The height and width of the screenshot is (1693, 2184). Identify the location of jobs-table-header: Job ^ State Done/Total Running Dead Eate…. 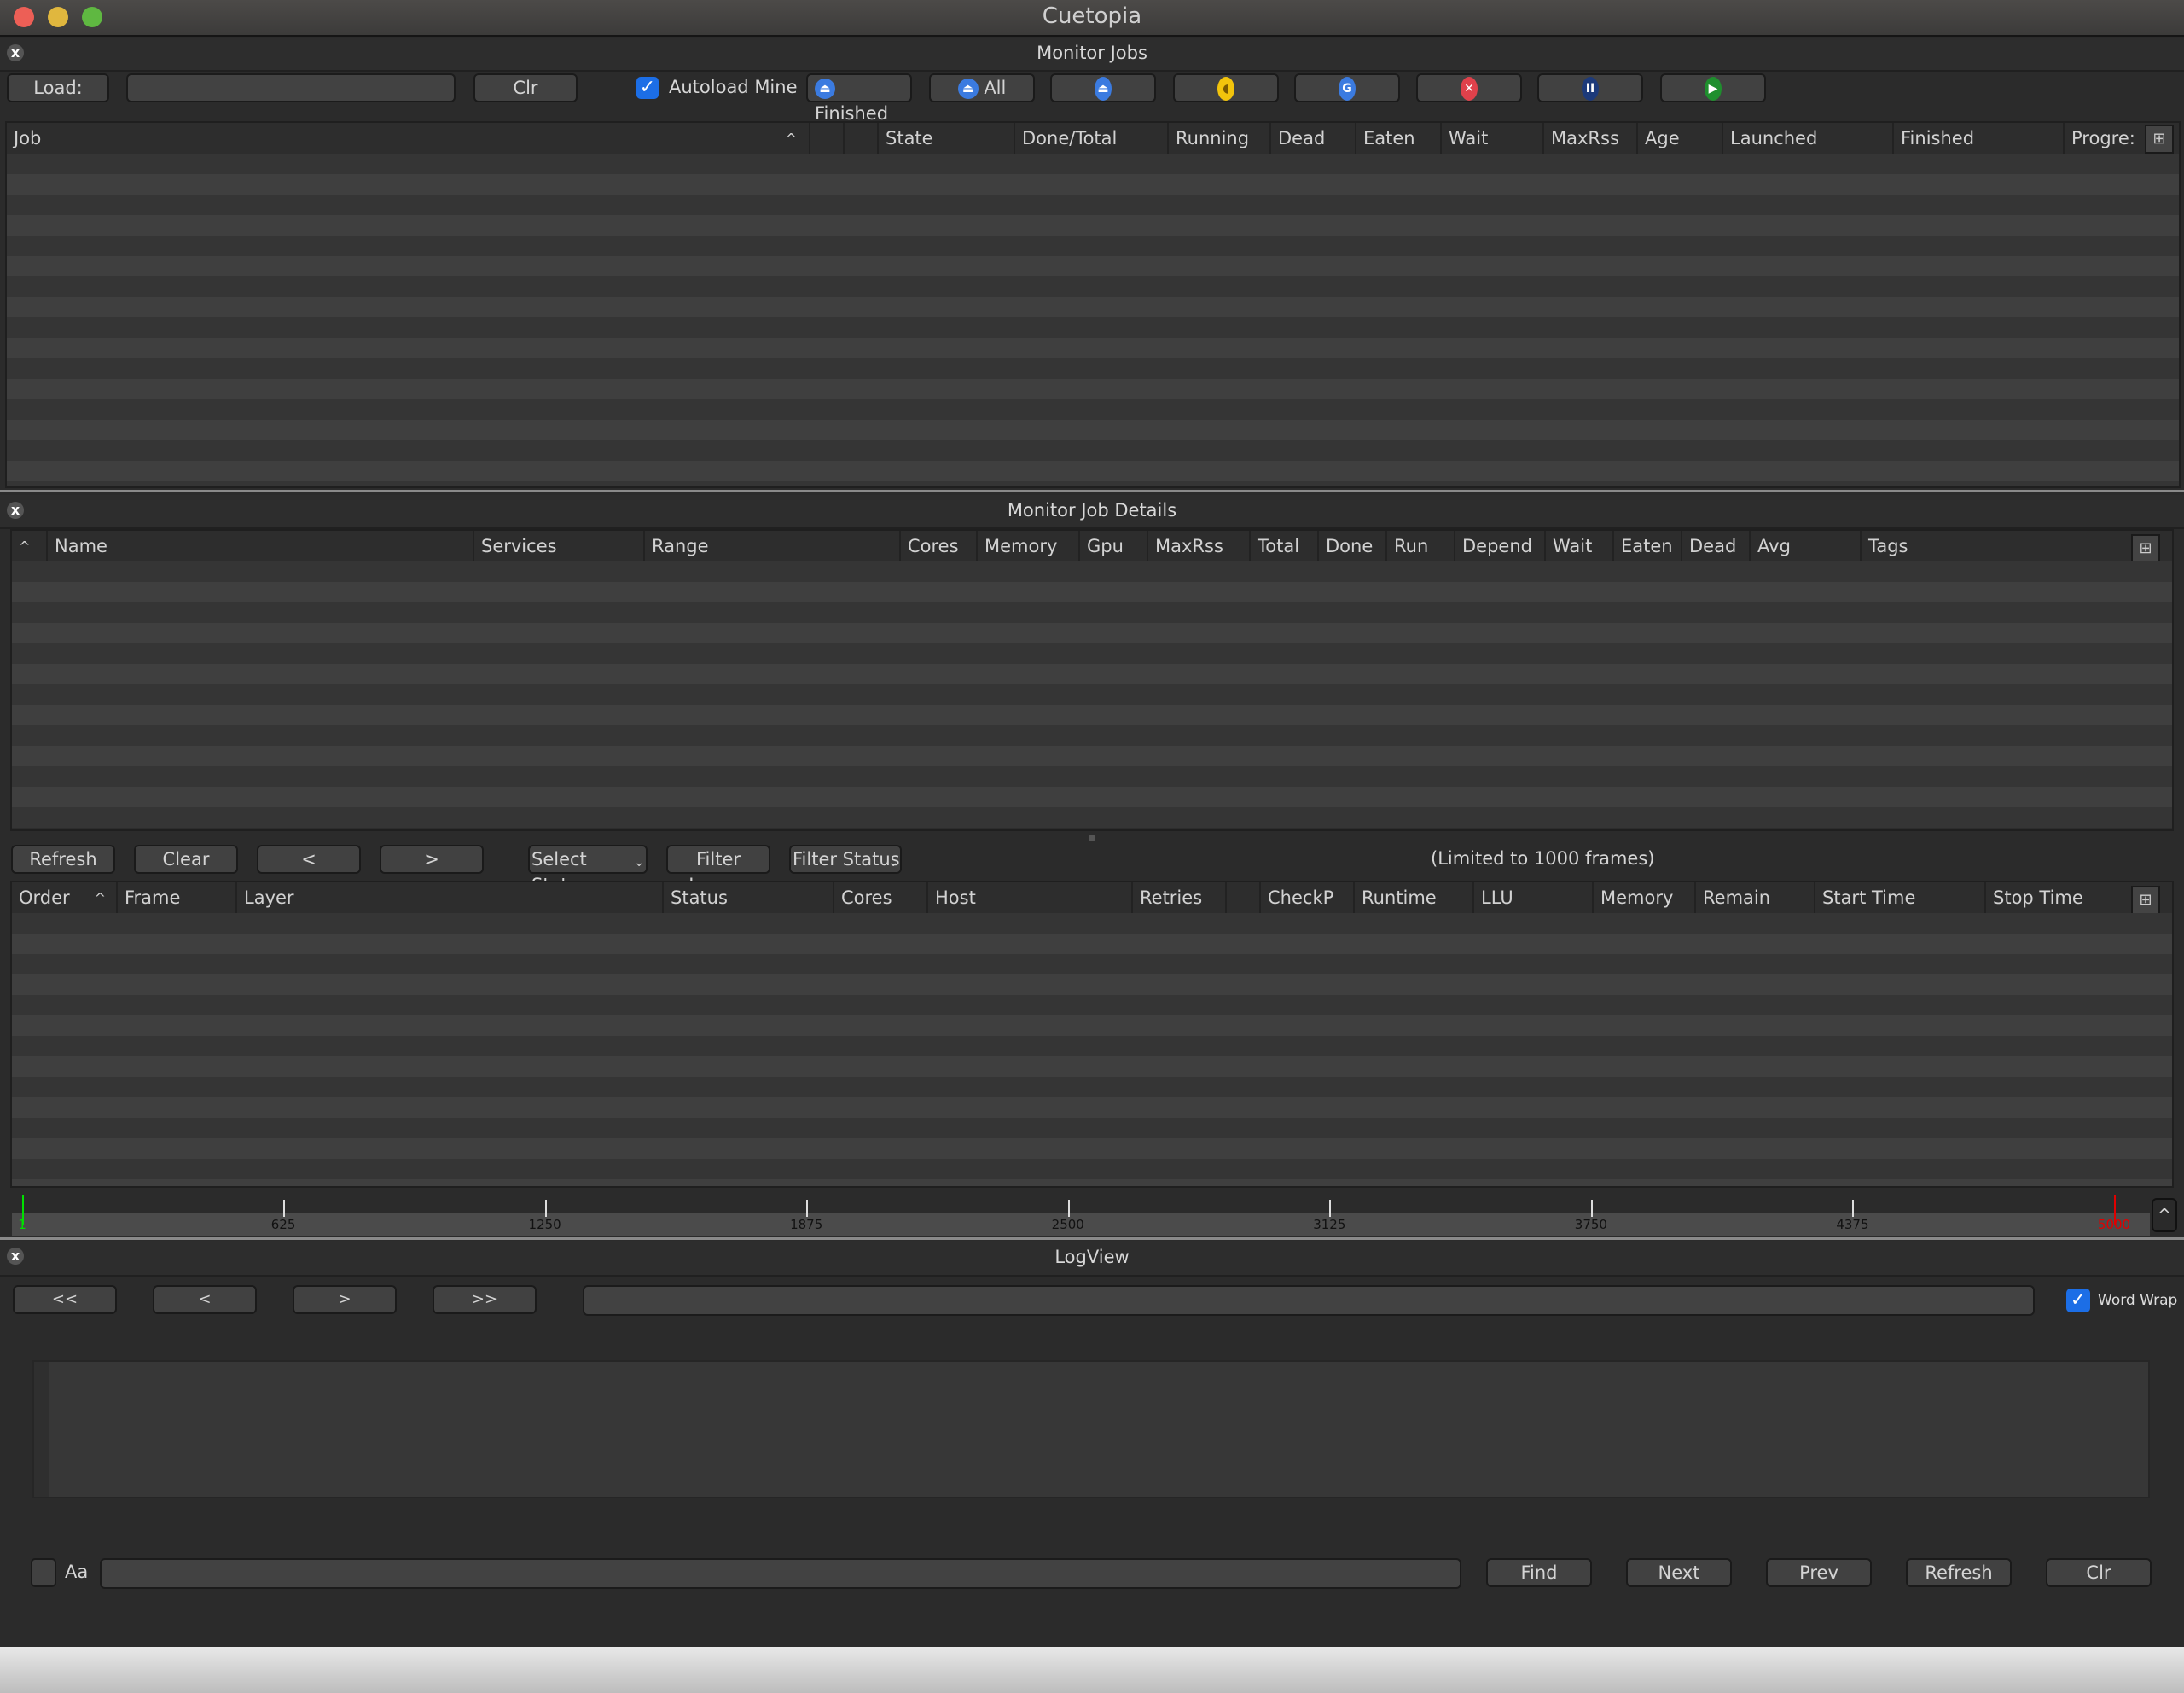
(1093, 138).